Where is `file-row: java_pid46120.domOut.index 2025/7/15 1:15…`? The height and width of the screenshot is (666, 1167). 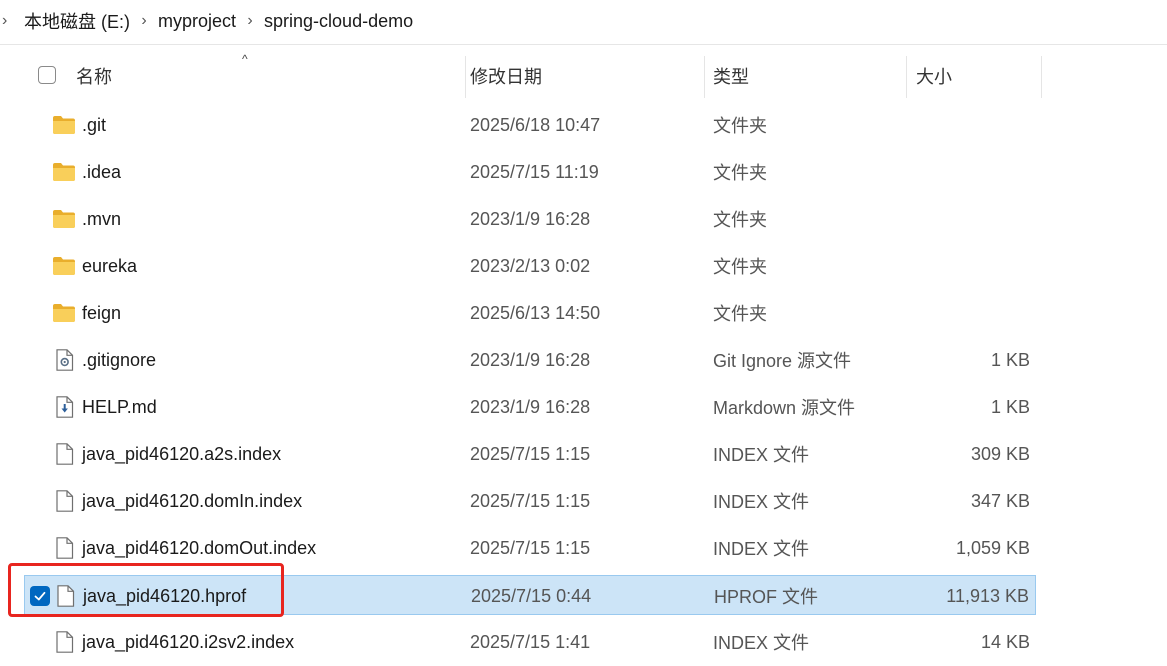 file-row: java_pid46120.domOut.index 2025/7/15 1:15… is located at coordinates (530, 548).